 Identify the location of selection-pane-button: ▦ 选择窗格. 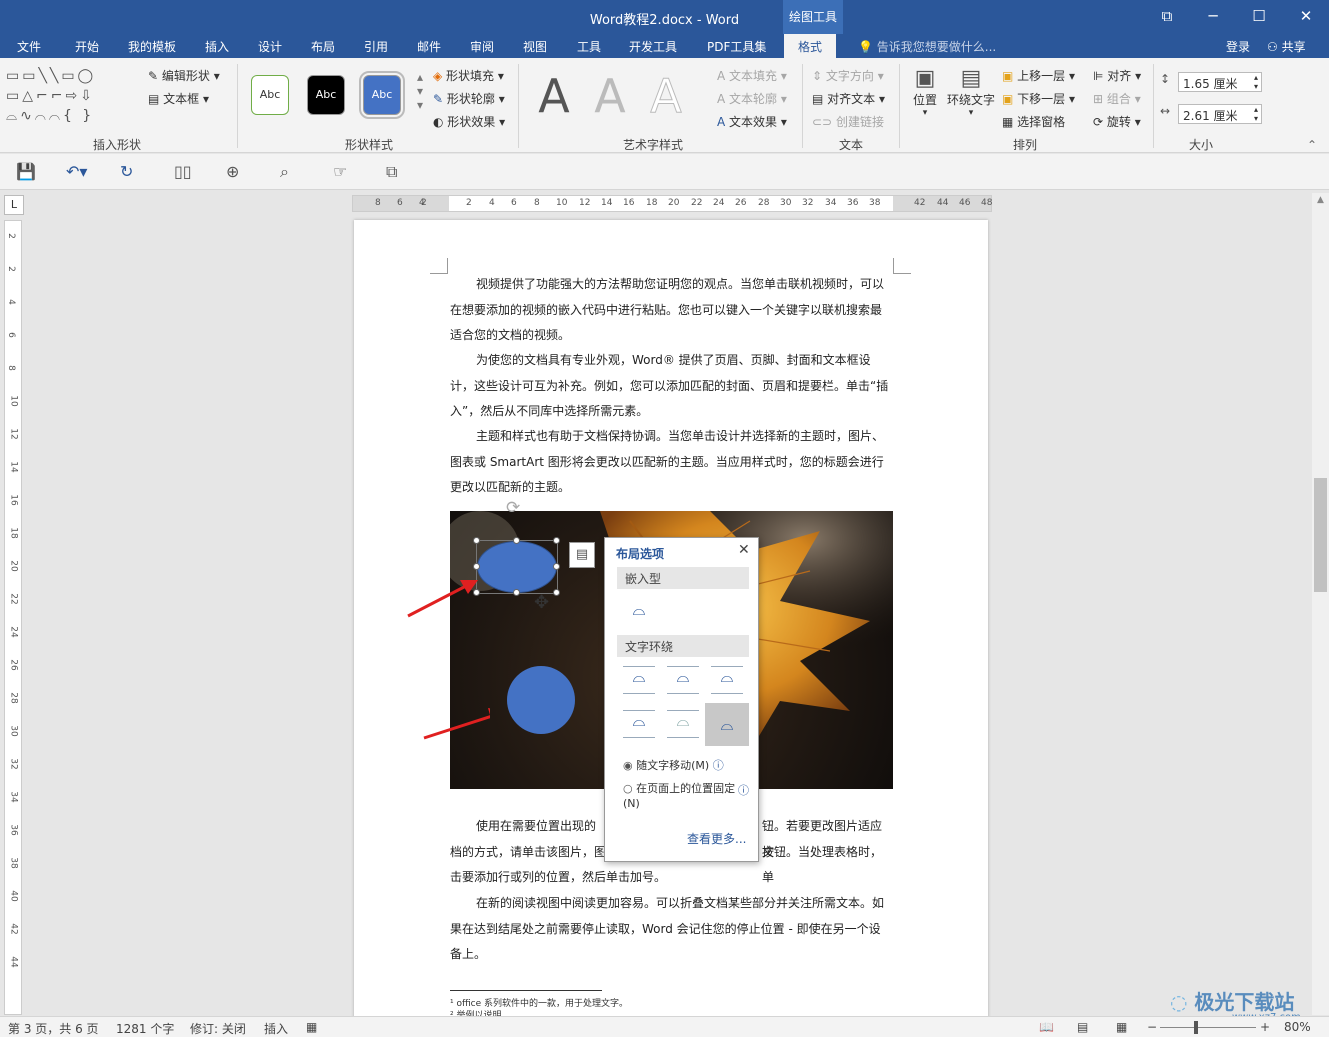
(1033, 121).